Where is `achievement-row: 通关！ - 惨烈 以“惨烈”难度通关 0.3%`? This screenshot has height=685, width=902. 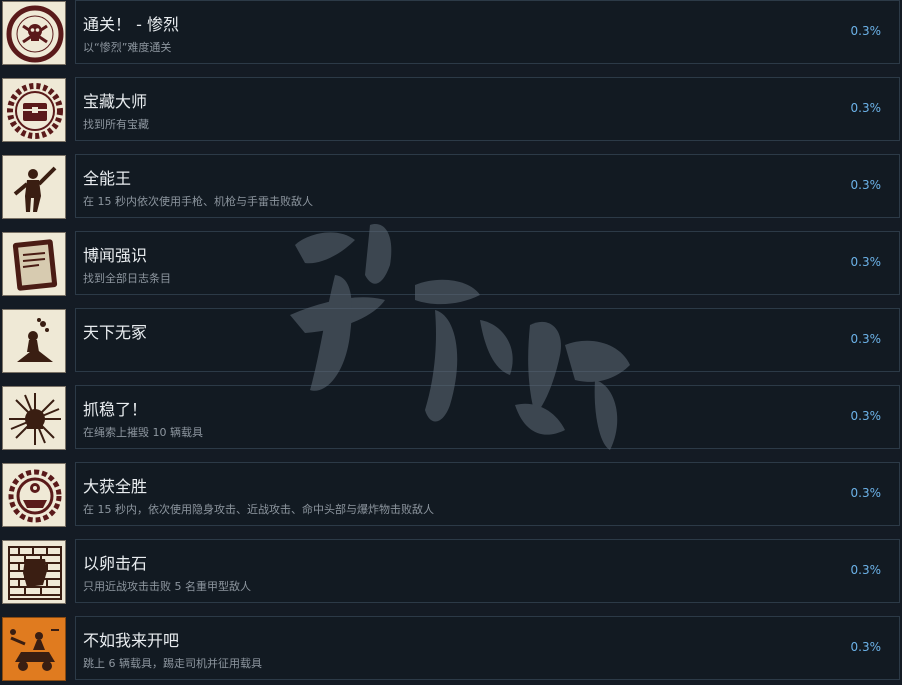
achievement-row: 通关！ - 惨烈 以“惨烈”难度通关 0.3% is located at coordinates (451, 33).